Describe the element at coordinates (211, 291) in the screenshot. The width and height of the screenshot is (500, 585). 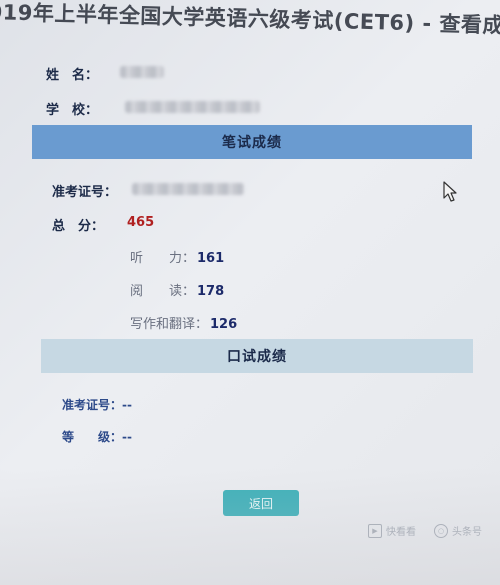
I see `reading-value: 178` at that location.